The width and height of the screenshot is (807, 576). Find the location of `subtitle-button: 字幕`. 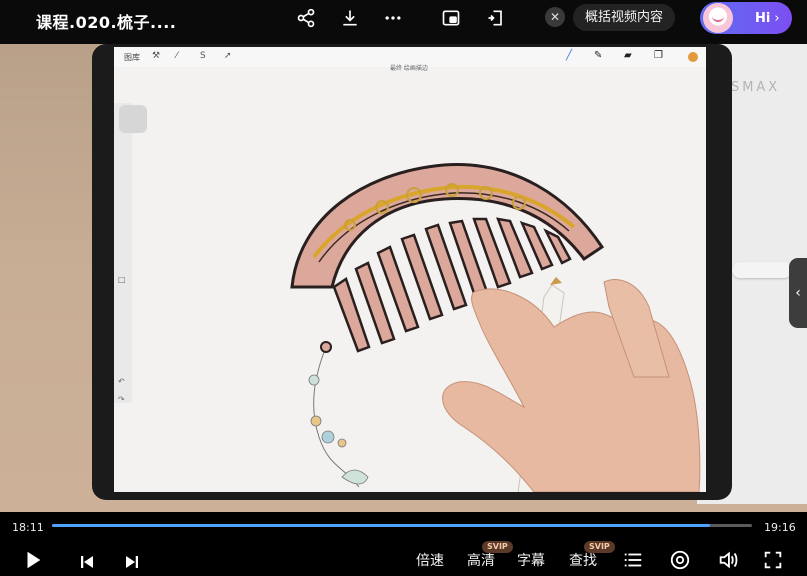

subtitle-button: 字幕 is located at coordinates (531, 560).